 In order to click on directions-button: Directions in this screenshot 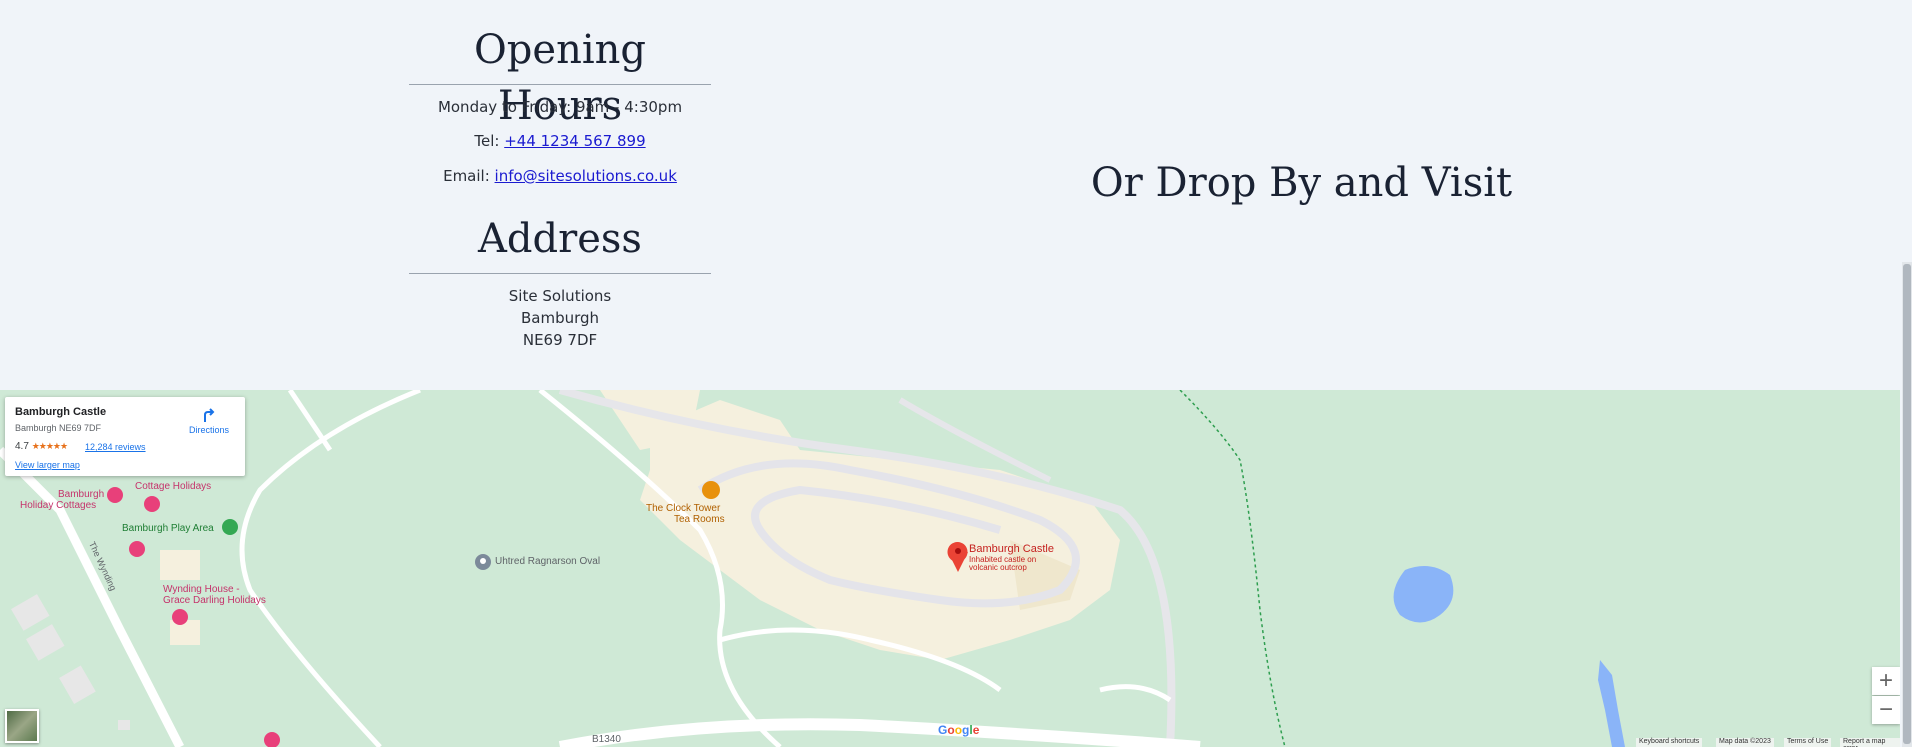, I will do `click(209, 421)`.